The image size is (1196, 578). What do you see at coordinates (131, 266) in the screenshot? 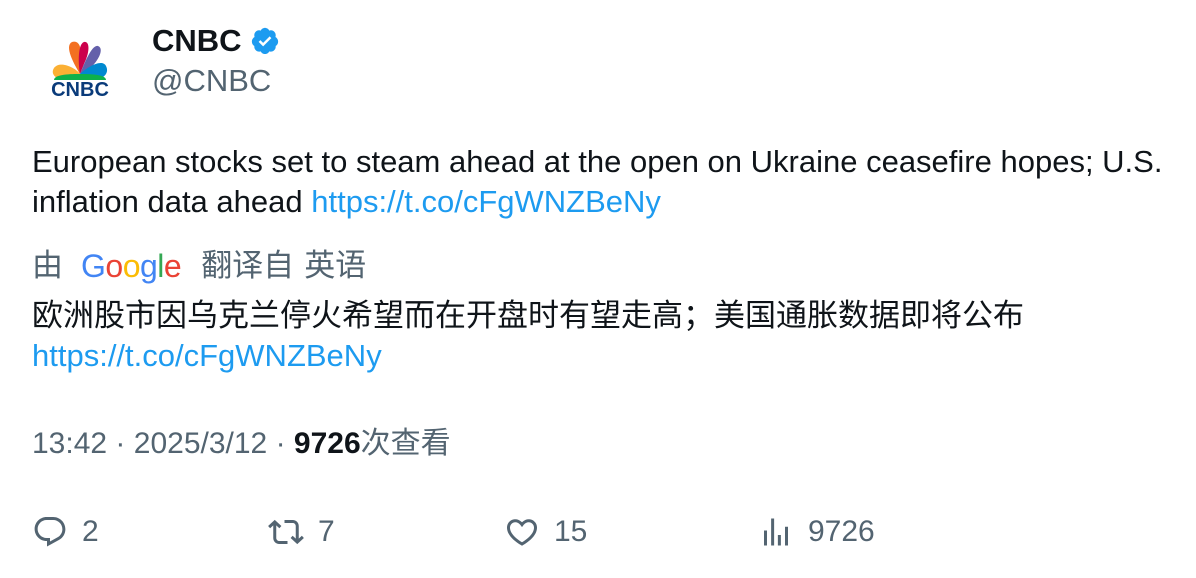
I see `google-logo: Google` at bounding box center [131, 266].